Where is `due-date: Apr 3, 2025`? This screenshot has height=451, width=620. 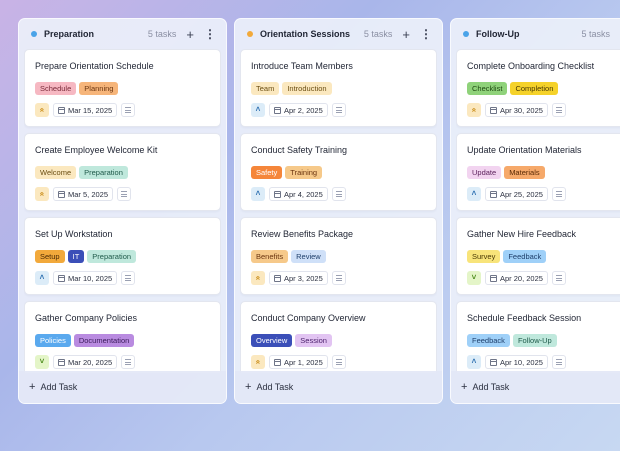 due-date: Apr 3, 2025 is located at coordinates (298, 278).